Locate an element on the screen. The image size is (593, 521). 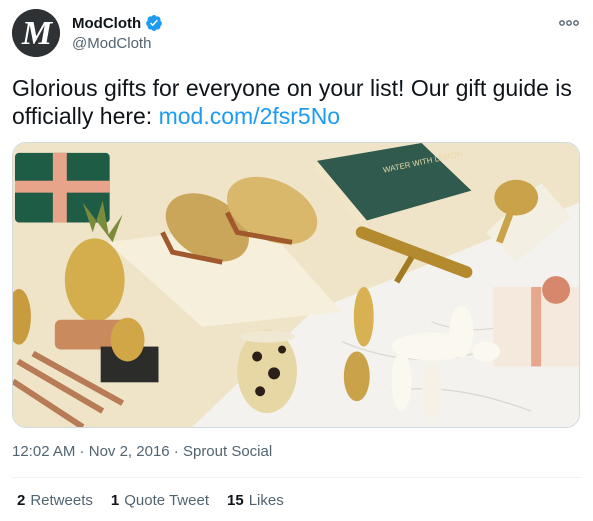
tweet-link: mod.com/2fsr5No is located at coordinates (250, 116).